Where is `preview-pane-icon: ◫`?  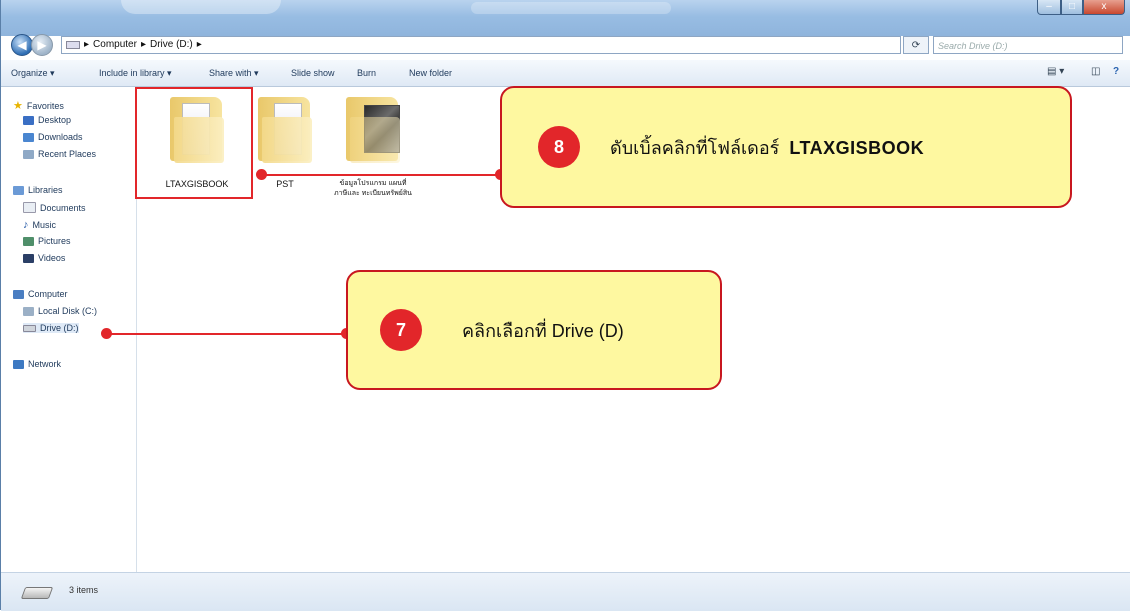
preview-pane-icon: ◫ is located at coordinates (1095, 71).